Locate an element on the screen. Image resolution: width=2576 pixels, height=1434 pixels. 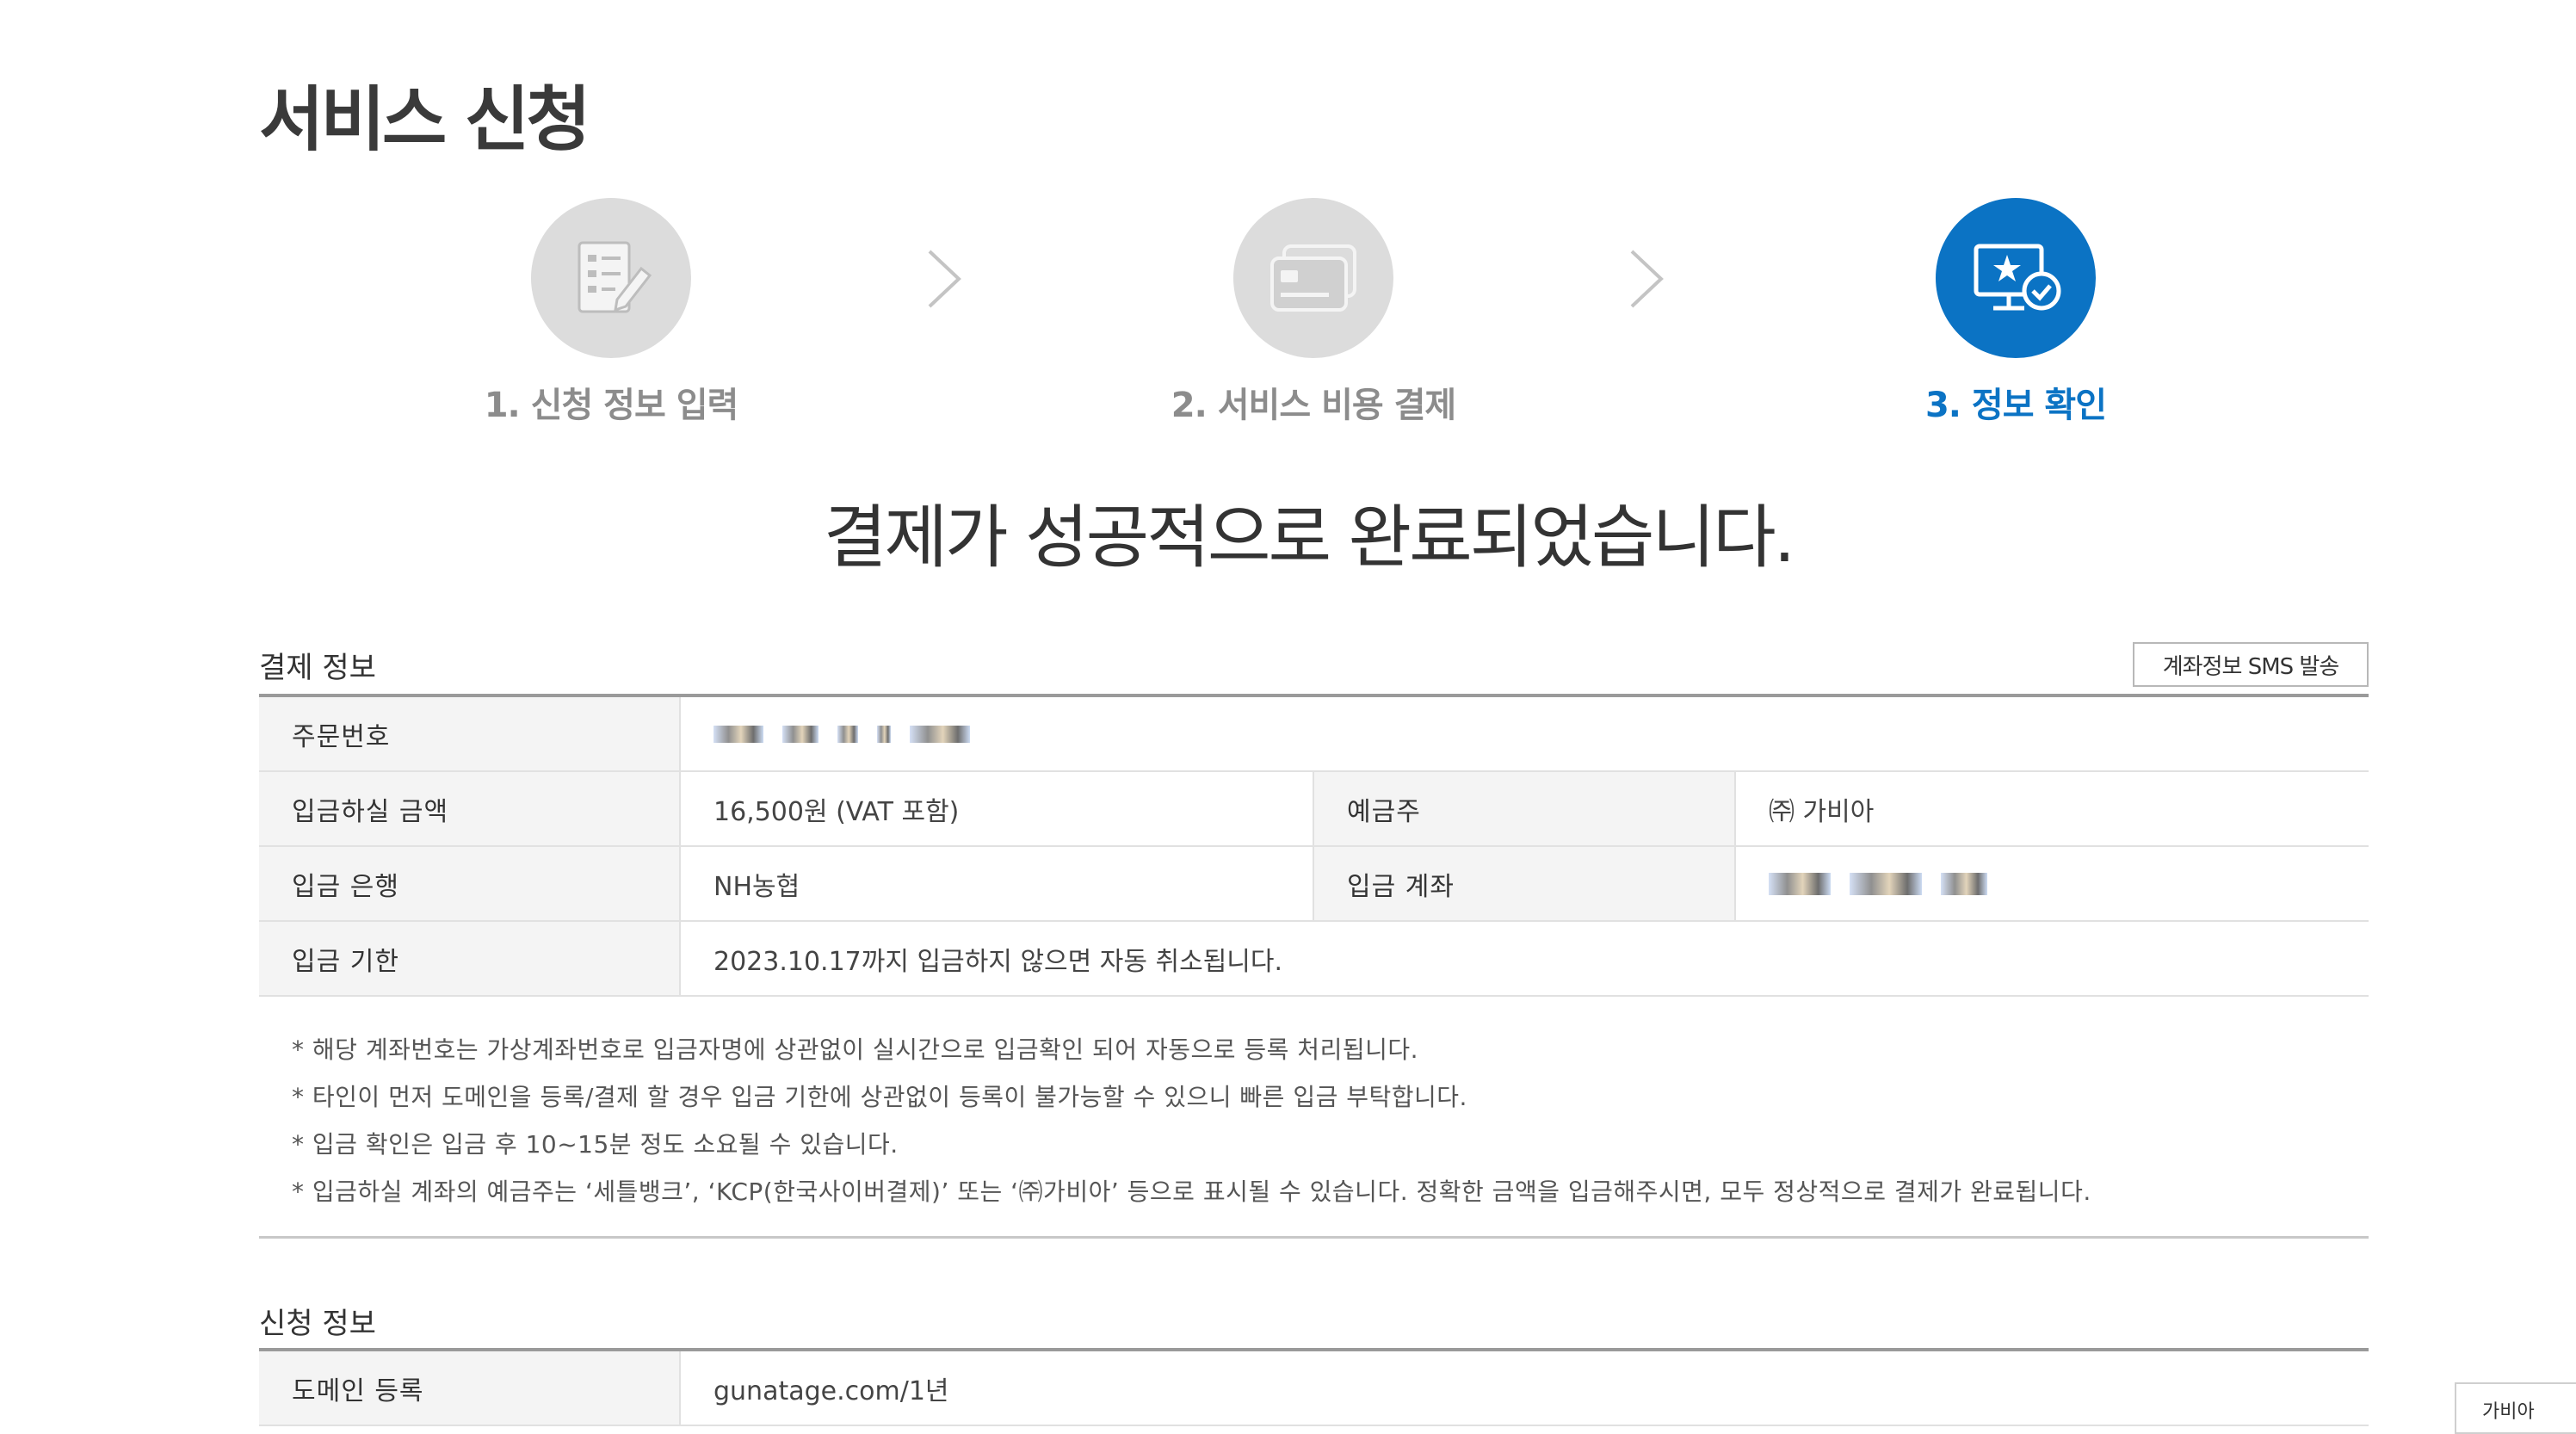
domain-registration-value: gunatage.com/1년 is located at coordinates (831, 1390).